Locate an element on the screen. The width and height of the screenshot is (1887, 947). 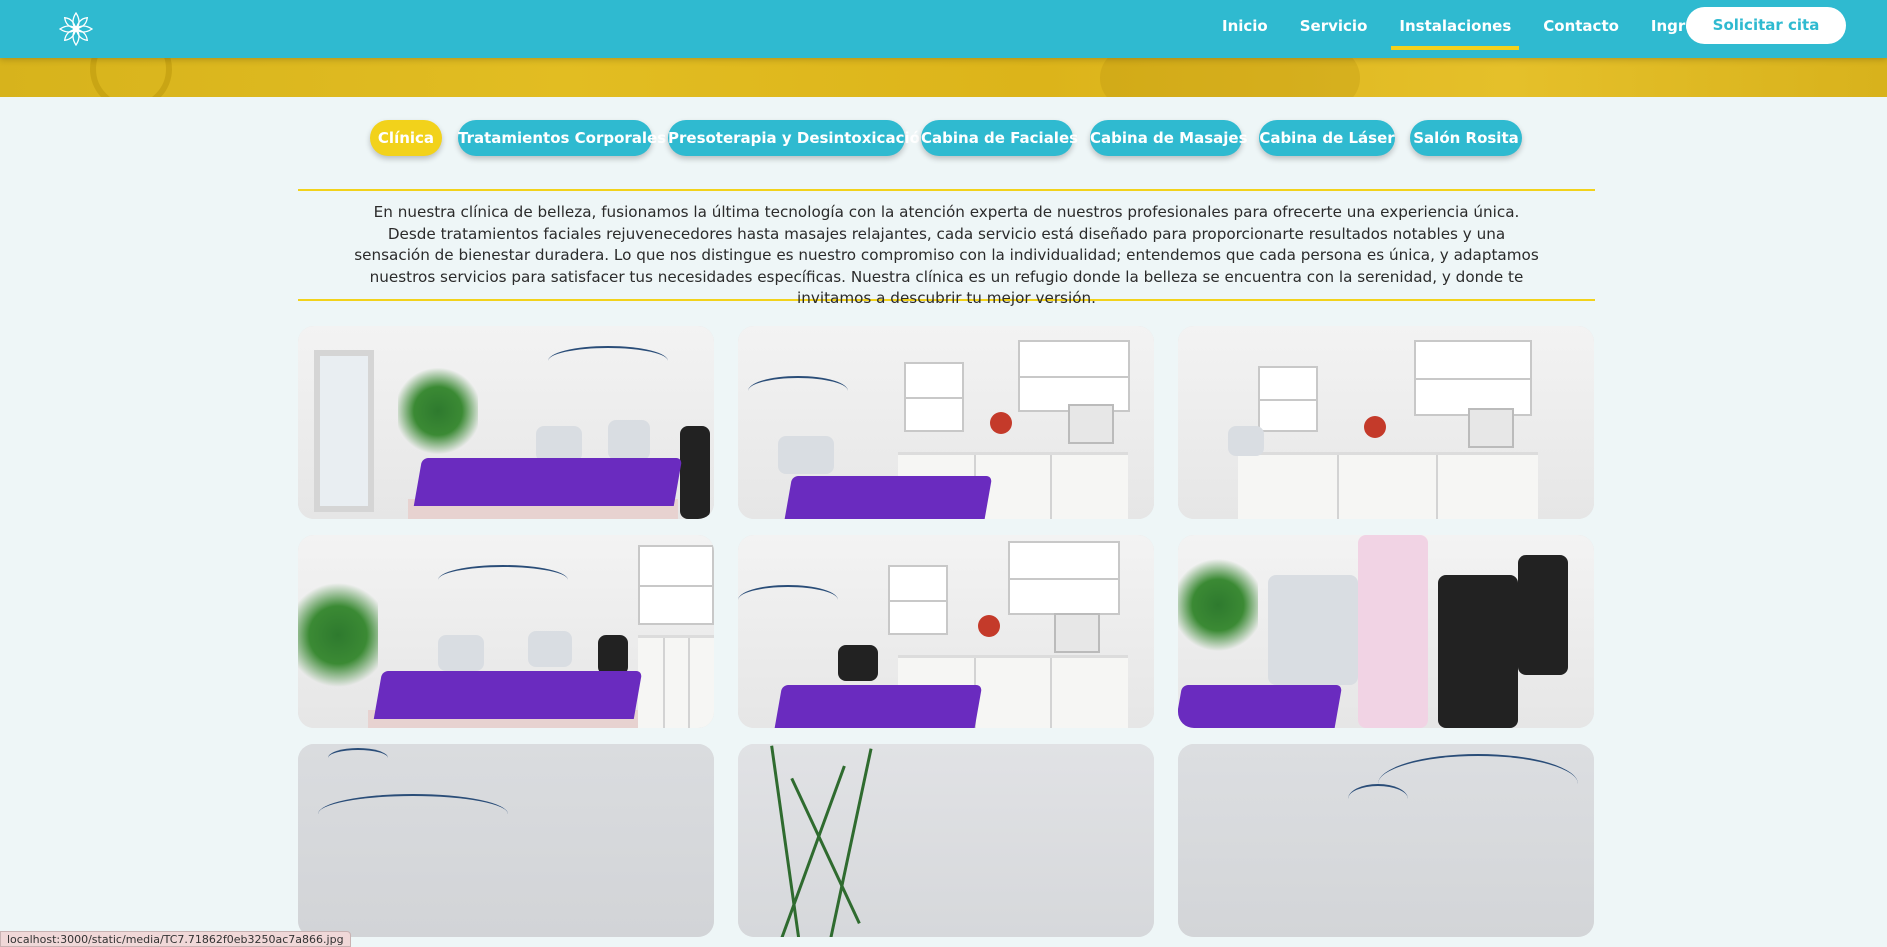
hero-banner-image is located at coordinates (943, 77).